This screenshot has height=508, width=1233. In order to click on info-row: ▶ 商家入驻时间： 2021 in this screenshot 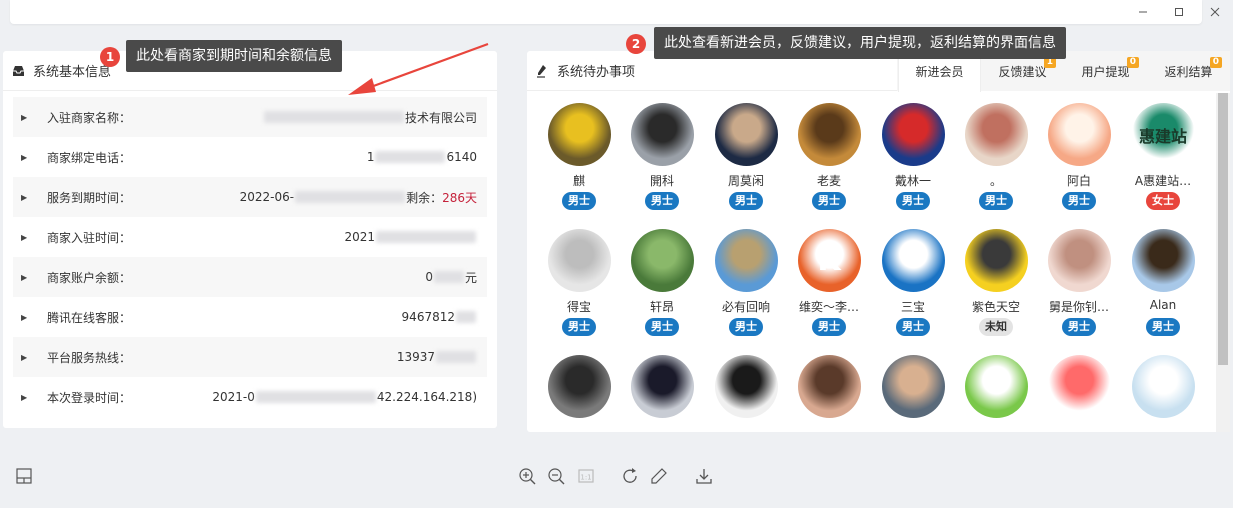, I will do `click(250, 237)`.